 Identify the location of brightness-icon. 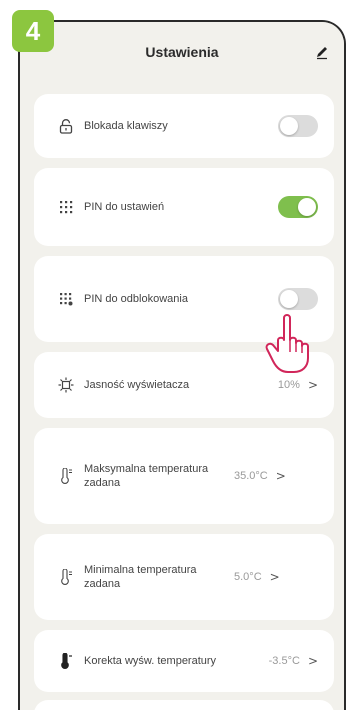
(66, 385).